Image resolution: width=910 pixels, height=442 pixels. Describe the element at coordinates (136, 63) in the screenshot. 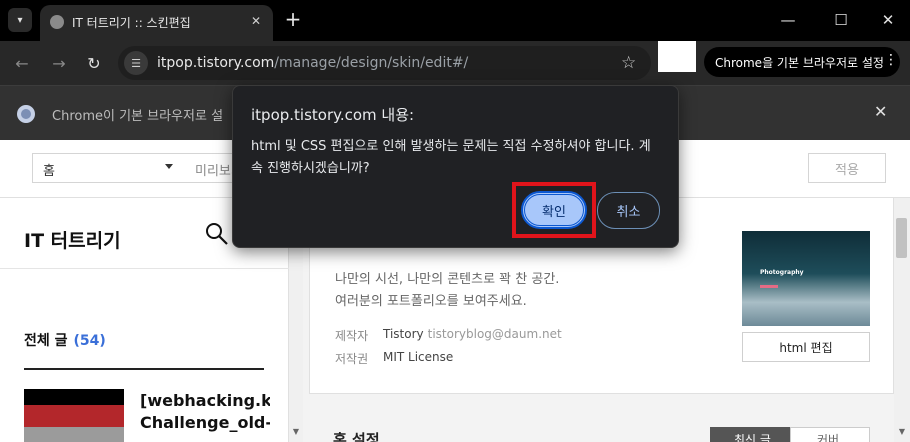

I see `site-info-icon: ☰` at that location.